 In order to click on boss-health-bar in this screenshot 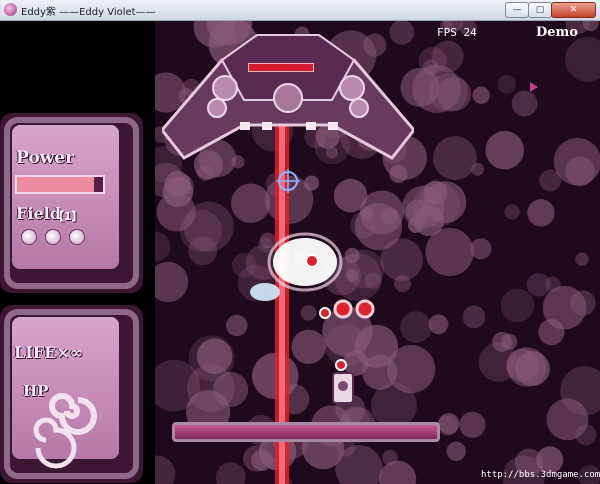, I will do `click(281, 67)`.